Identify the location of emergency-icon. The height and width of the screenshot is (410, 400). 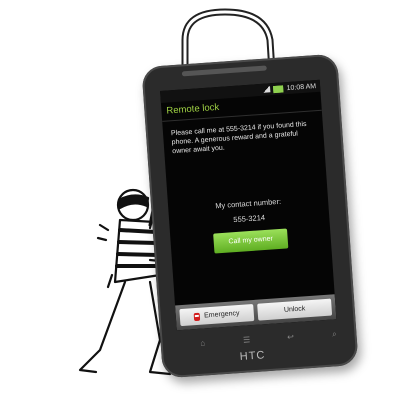
(197, 316).